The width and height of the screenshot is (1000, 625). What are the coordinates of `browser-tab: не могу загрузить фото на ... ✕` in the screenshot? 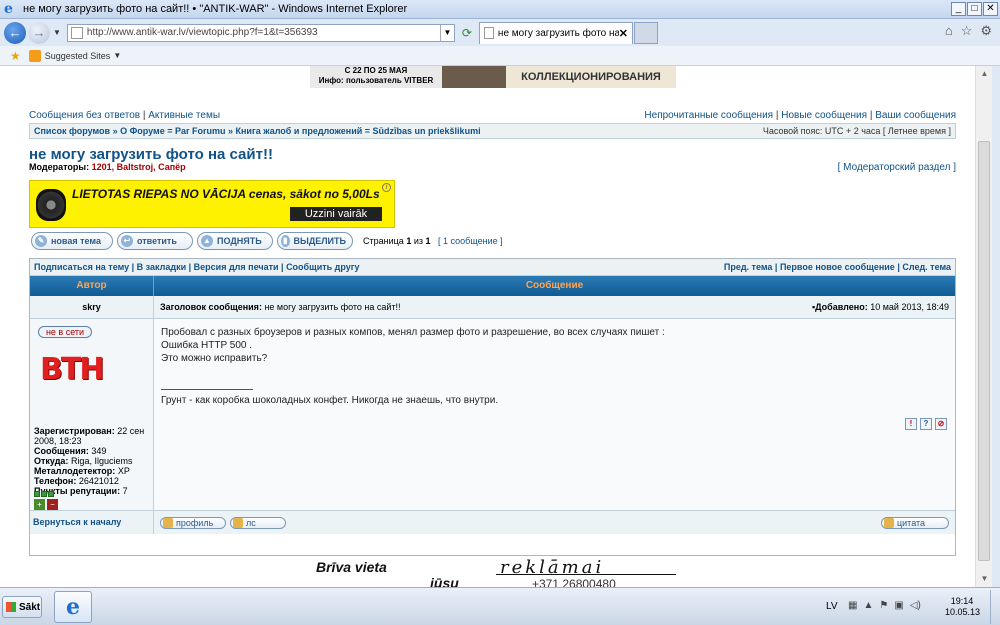 It's located at (555, 32).